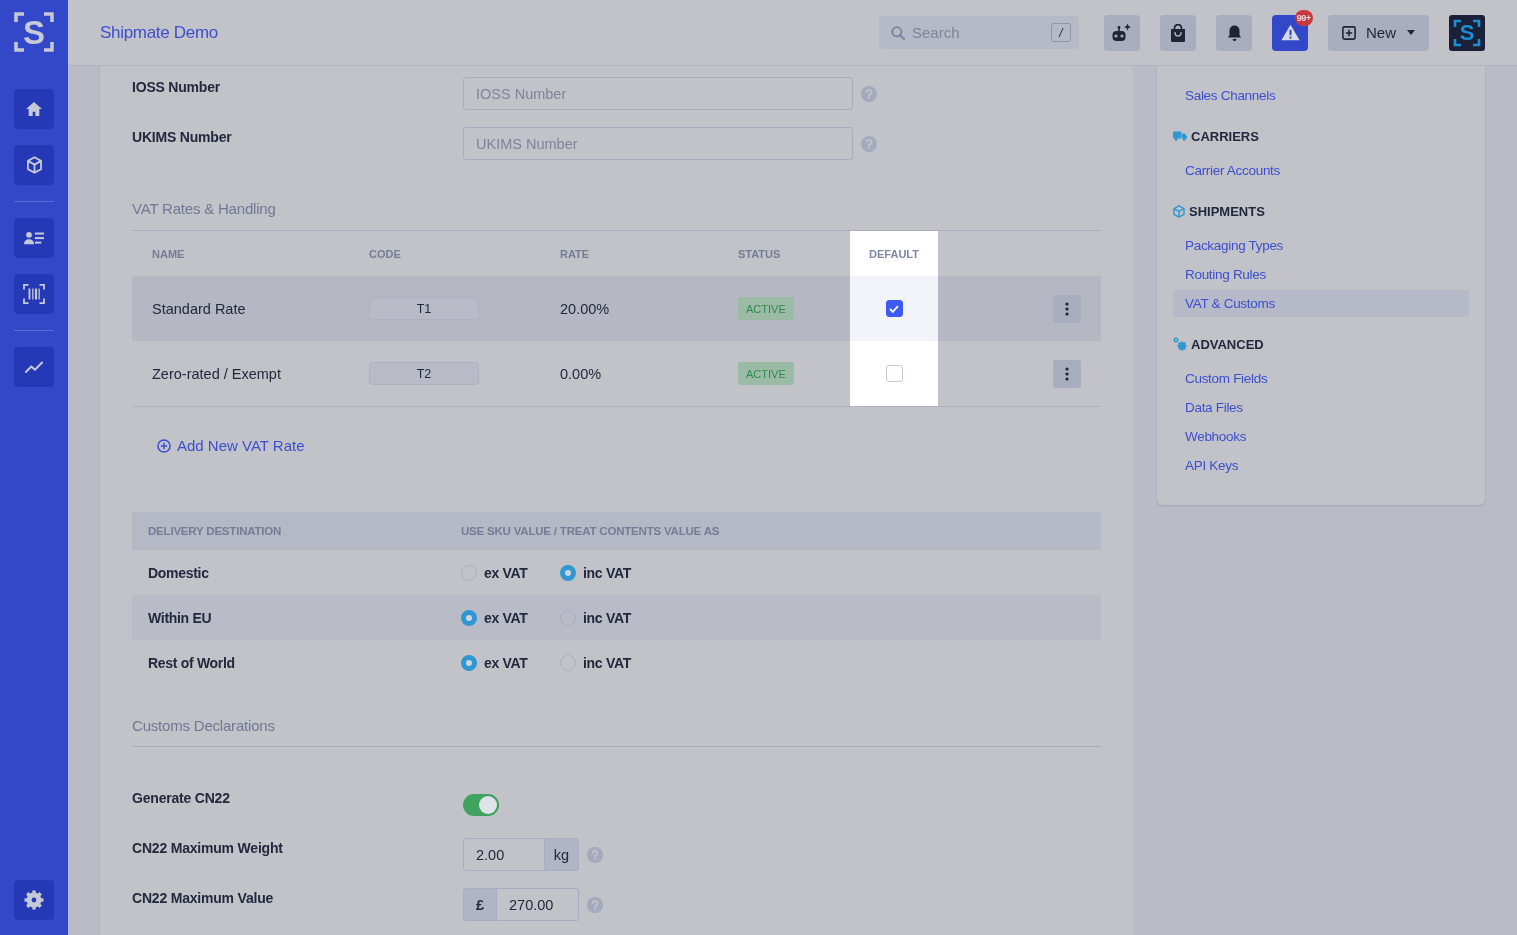 This screenshot has width=1517, height=935. I want to click on barcode-scan-icon, so click(34, 294).